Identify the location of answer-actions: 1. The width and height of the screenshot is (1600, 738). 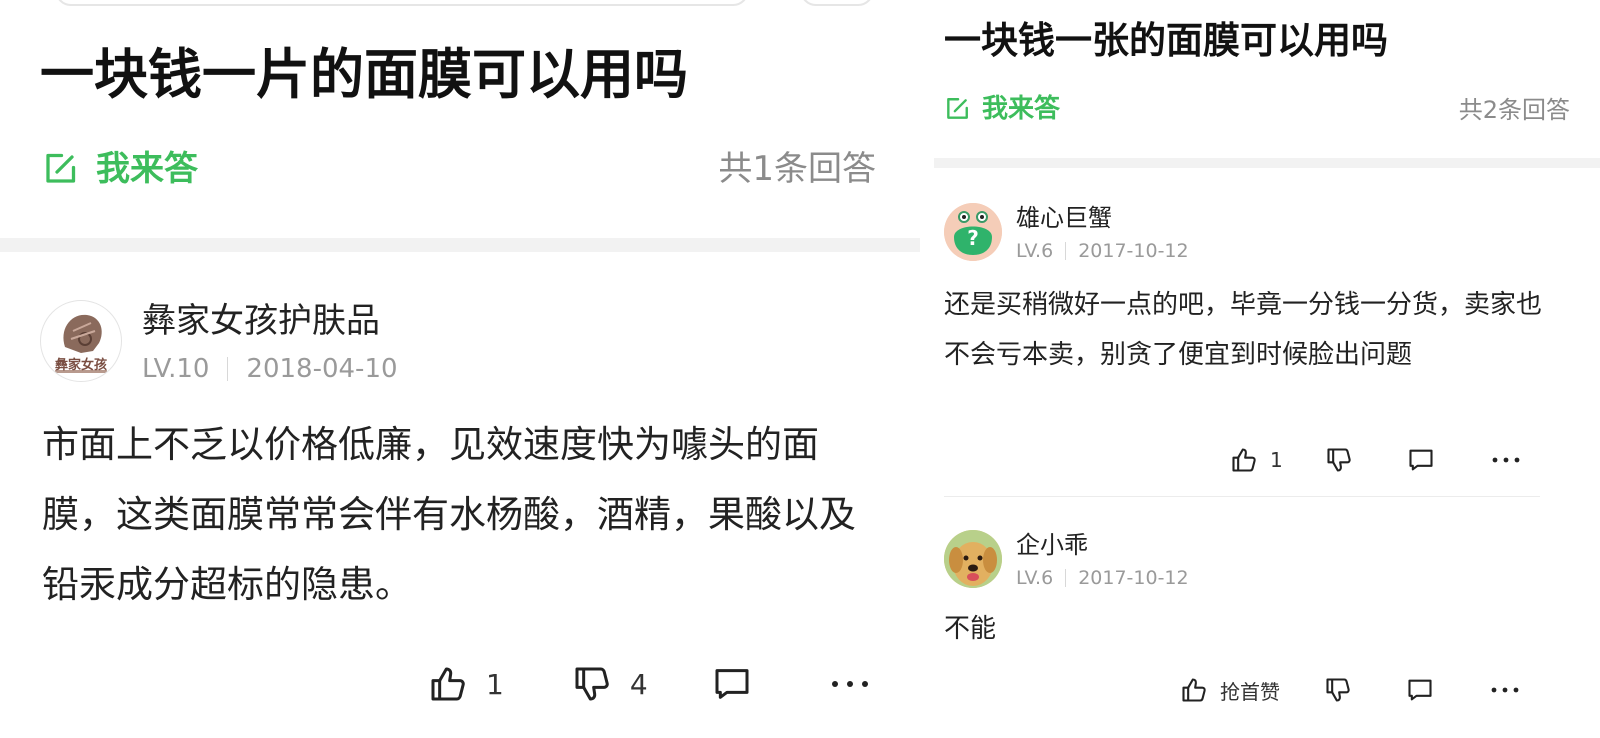
(1375, 460).